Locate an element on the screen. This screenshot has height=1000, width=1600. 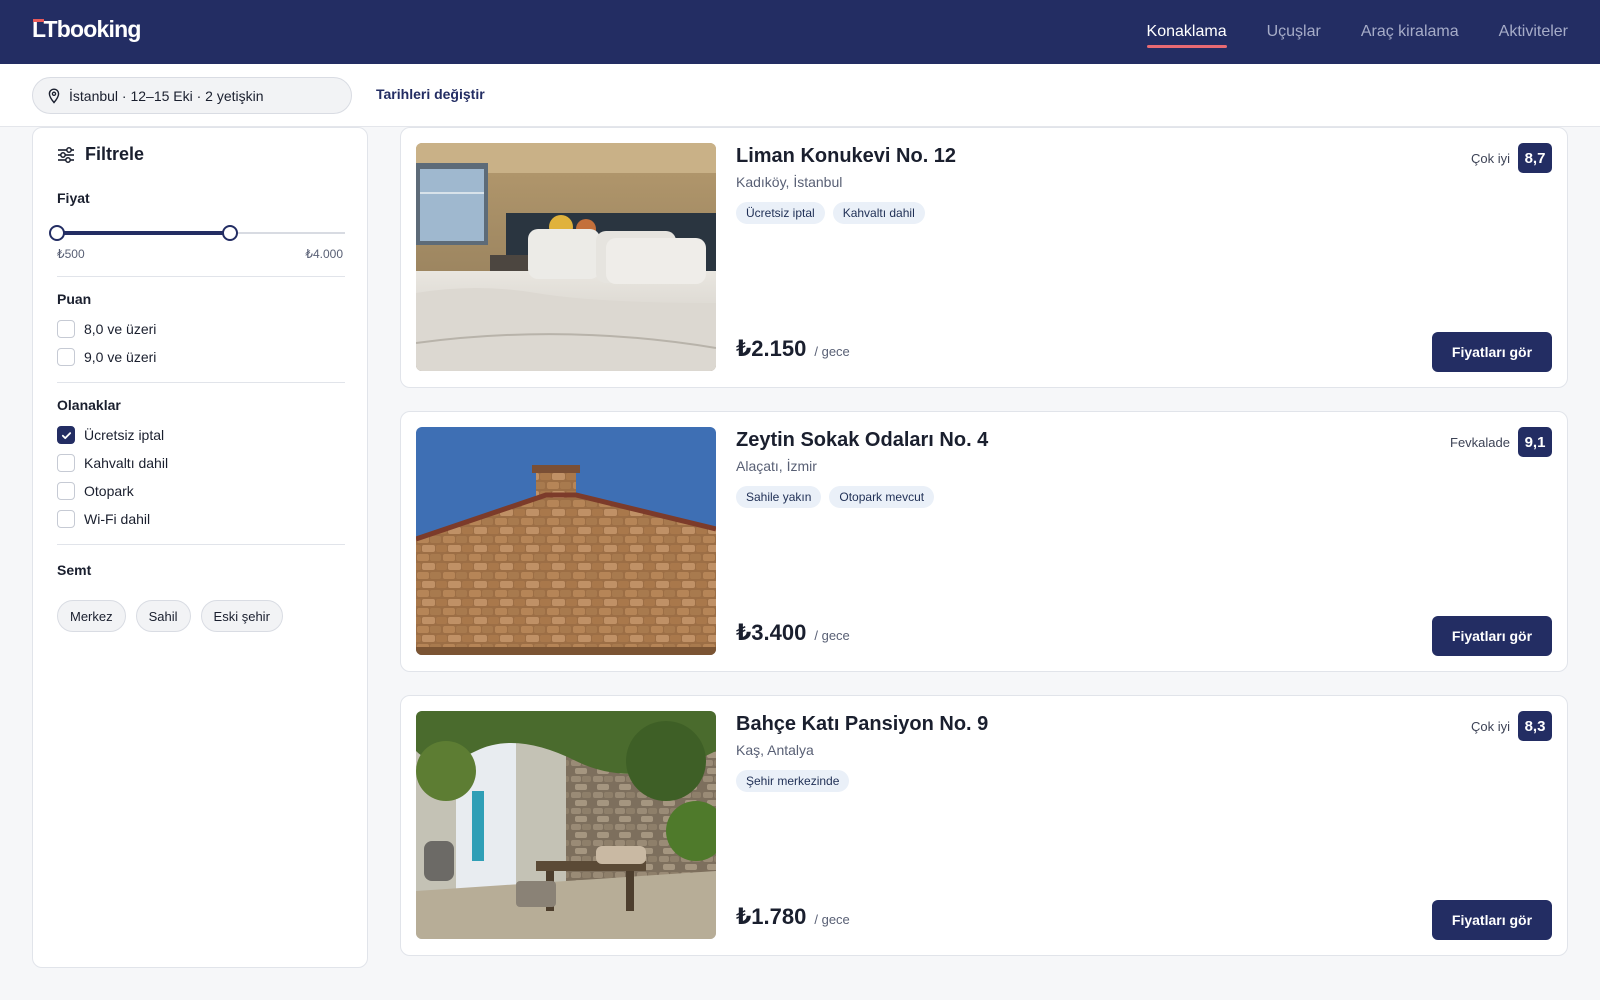
hotel-tag: Şehir merkezinde is located at coordinates (793, 781).